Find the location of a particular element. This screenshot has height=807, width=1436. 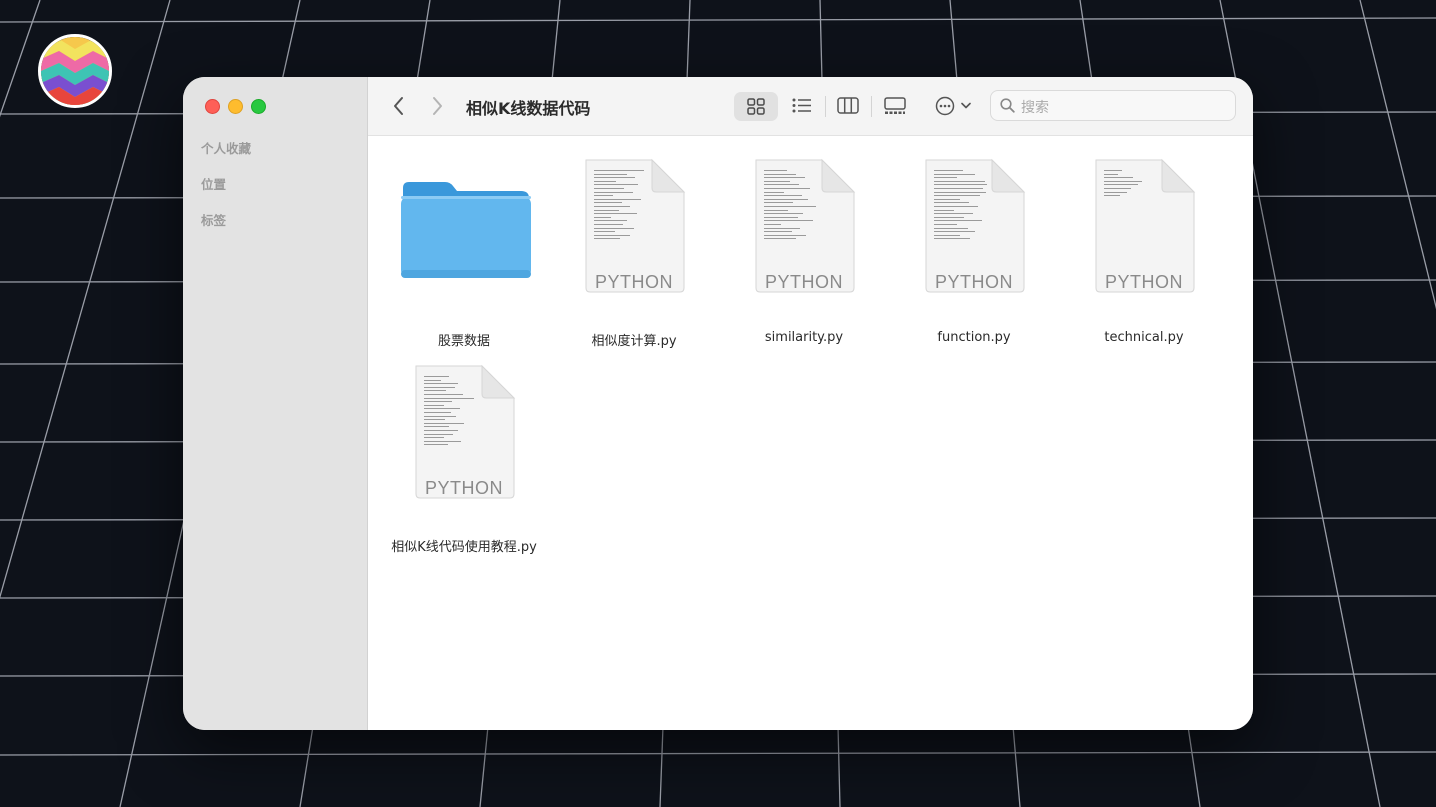

column-view-icon is located at coordinates (848, 105).